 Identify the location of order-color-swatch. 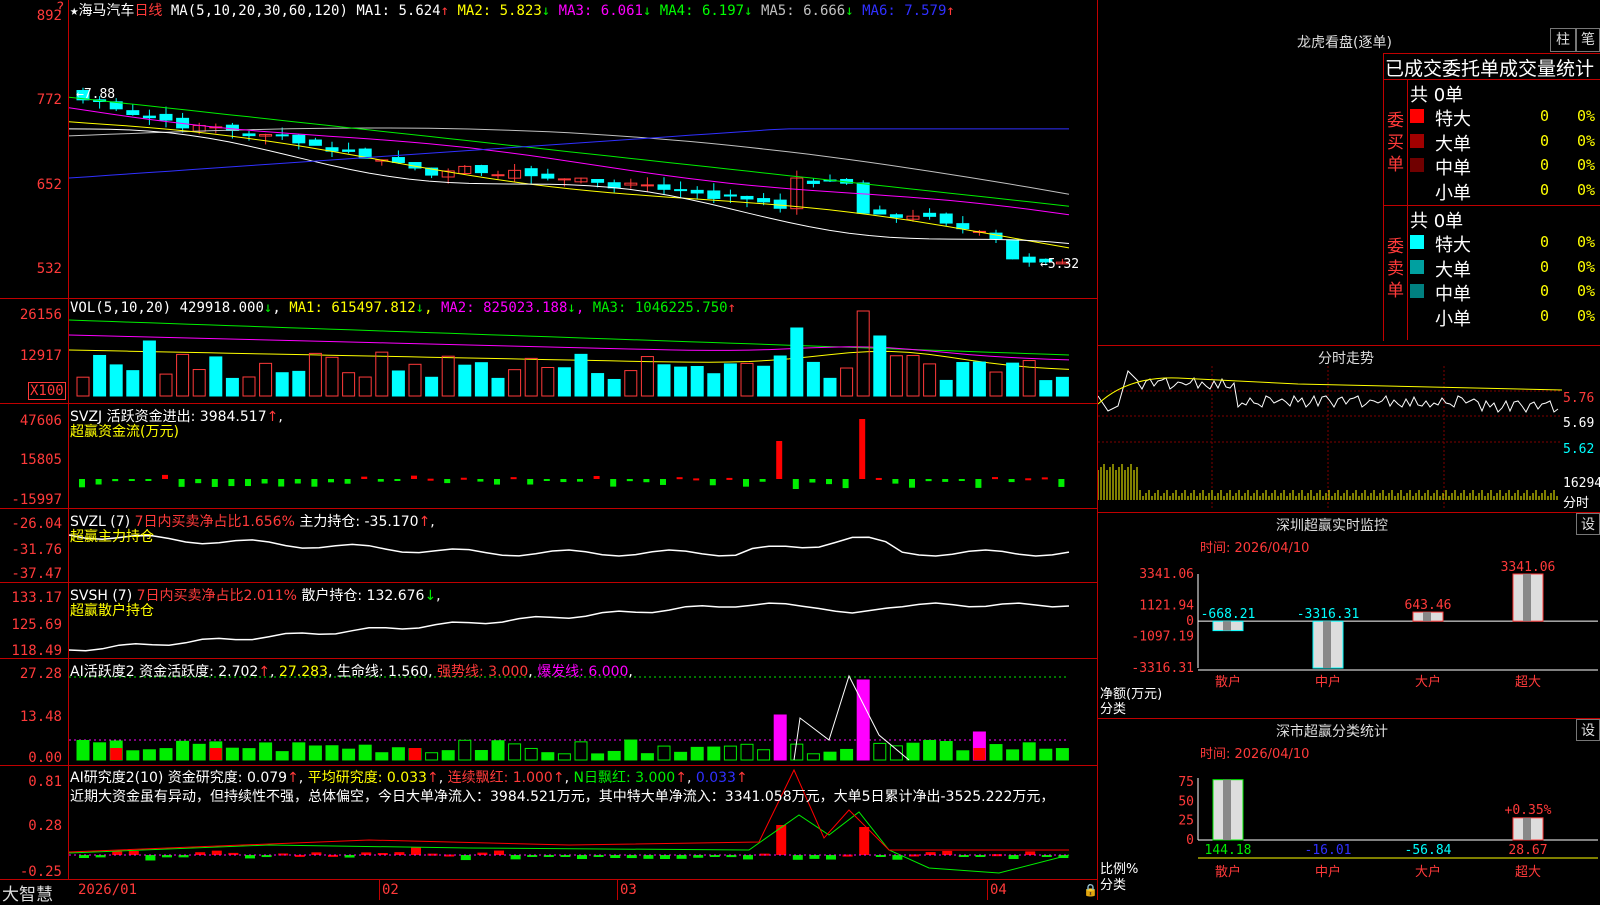
(1417, 291).